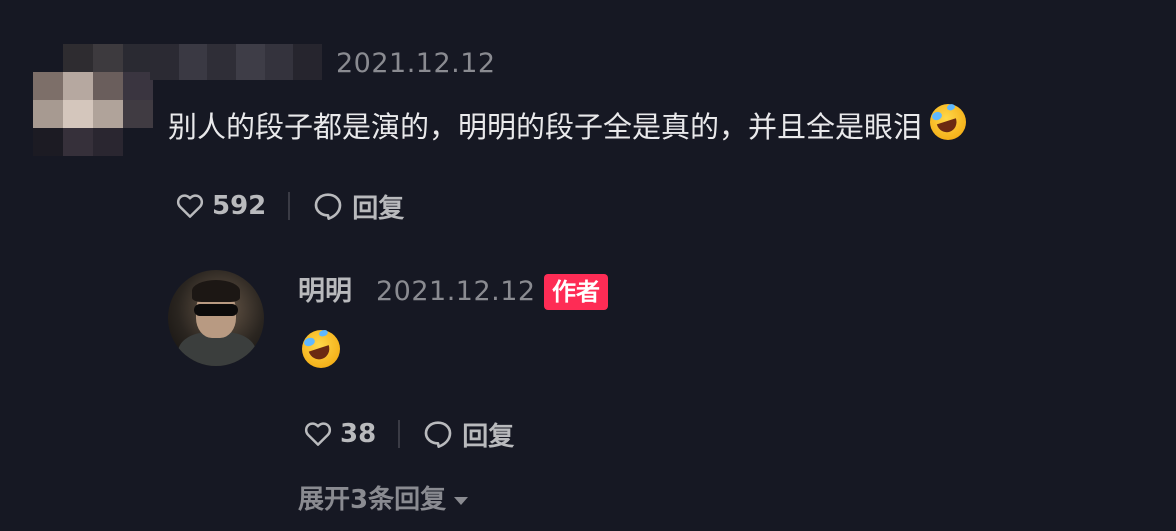  Describe the element at coordinates (216, 310) in the screenshot. I see `avatar-figure-glasses` at that location.